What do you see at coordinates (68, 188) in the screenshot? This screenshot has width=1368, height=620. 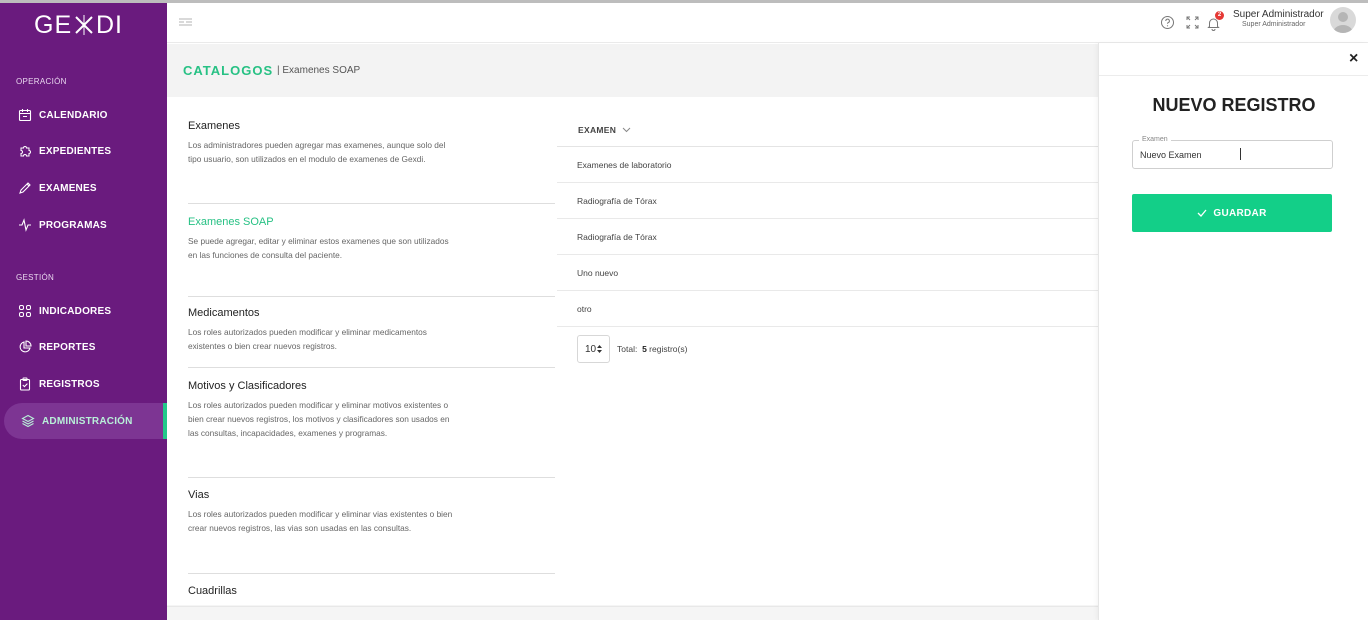 I see `sidebar-item-label: EXAMENES` at bounding box center [68, 188].